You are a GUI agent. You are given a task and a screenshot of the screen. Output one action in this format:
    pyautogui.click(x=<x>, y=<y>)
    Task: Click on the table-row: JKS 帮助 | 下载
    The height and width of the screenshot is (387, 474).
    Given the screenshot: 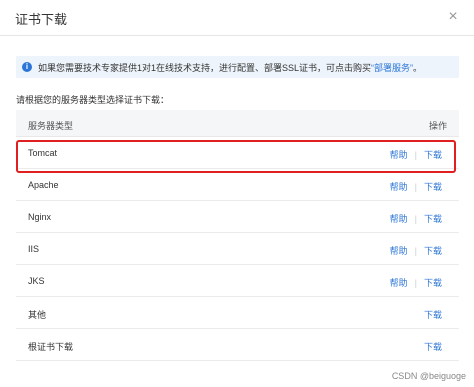 What is the action you would take?
    pyautogui.click(x=237, y=281)
    